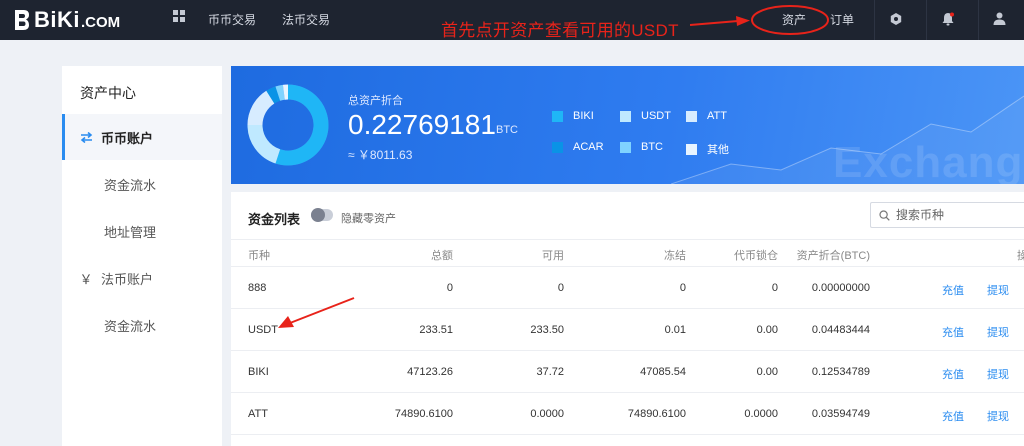 Image resolution: width=1024 pixels, height=446 pixels. What do you see at coordinates (259, 256) in the screenshot?
I see `column-header-coin: 币种` at bounding box center [259, 256].